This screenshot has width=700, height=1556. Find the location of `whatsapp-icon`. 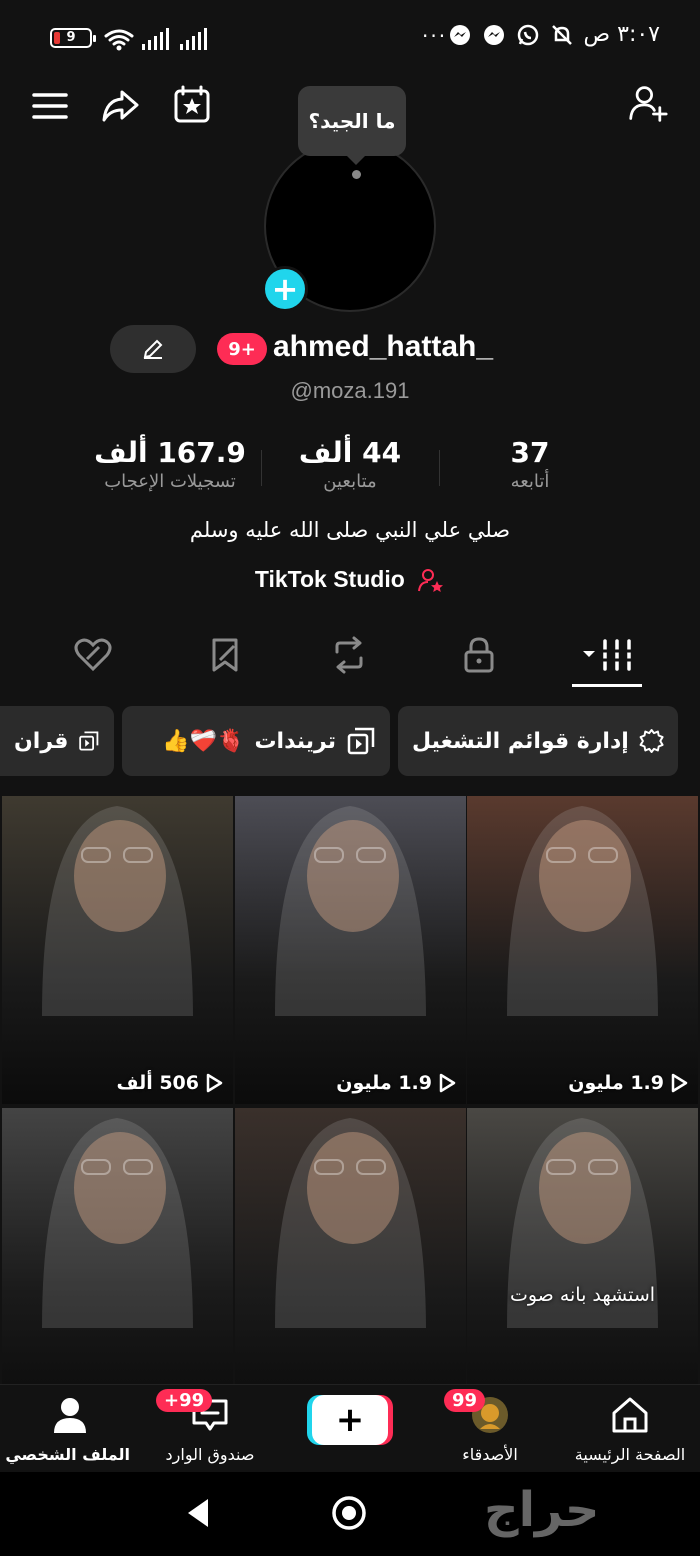

whatsapp-icon is located at coordinates (527, 34).